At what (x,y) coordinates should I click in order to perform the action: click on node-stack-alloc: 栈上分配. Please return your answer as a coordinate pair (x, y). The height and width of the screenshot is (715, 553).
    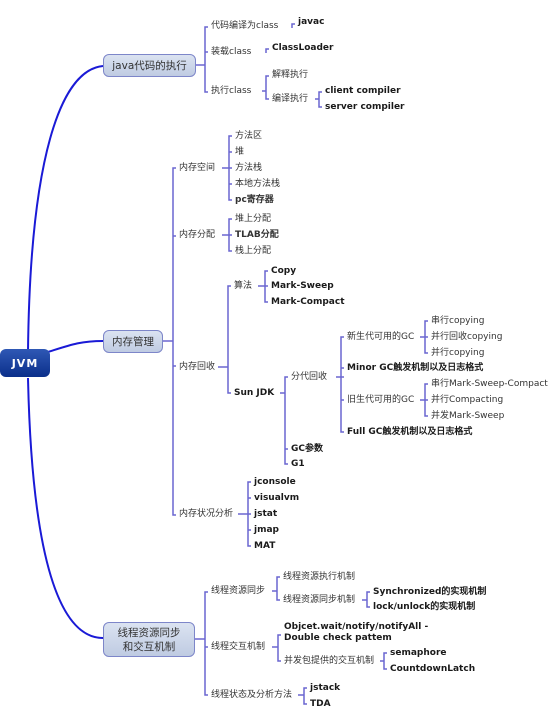
    Looking at the image, I should click on (253, 251).